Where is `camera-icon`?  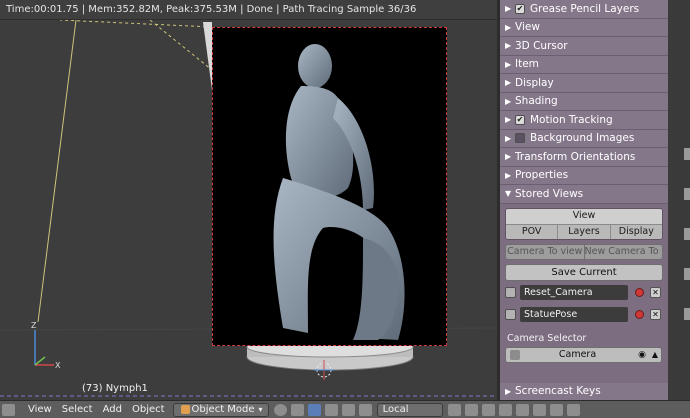
camera-icon is located at coordinates (510, 292).